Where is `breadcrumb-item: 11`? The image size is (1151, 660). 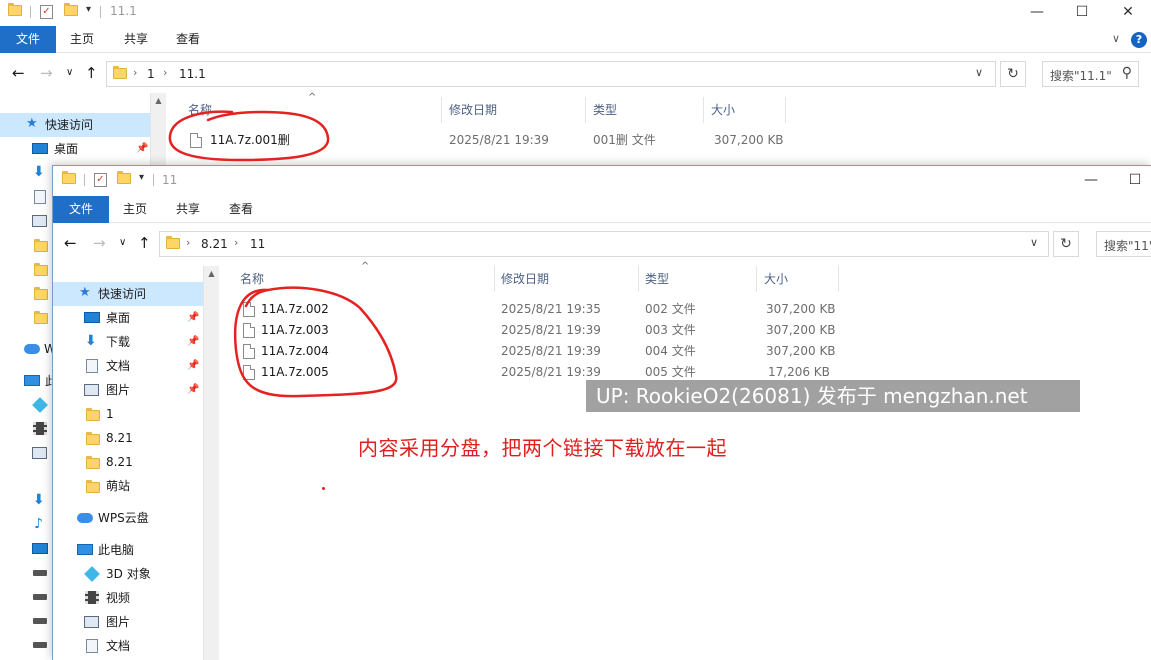 breadcrumb-item: 11 is located at coordinates (257, 244).